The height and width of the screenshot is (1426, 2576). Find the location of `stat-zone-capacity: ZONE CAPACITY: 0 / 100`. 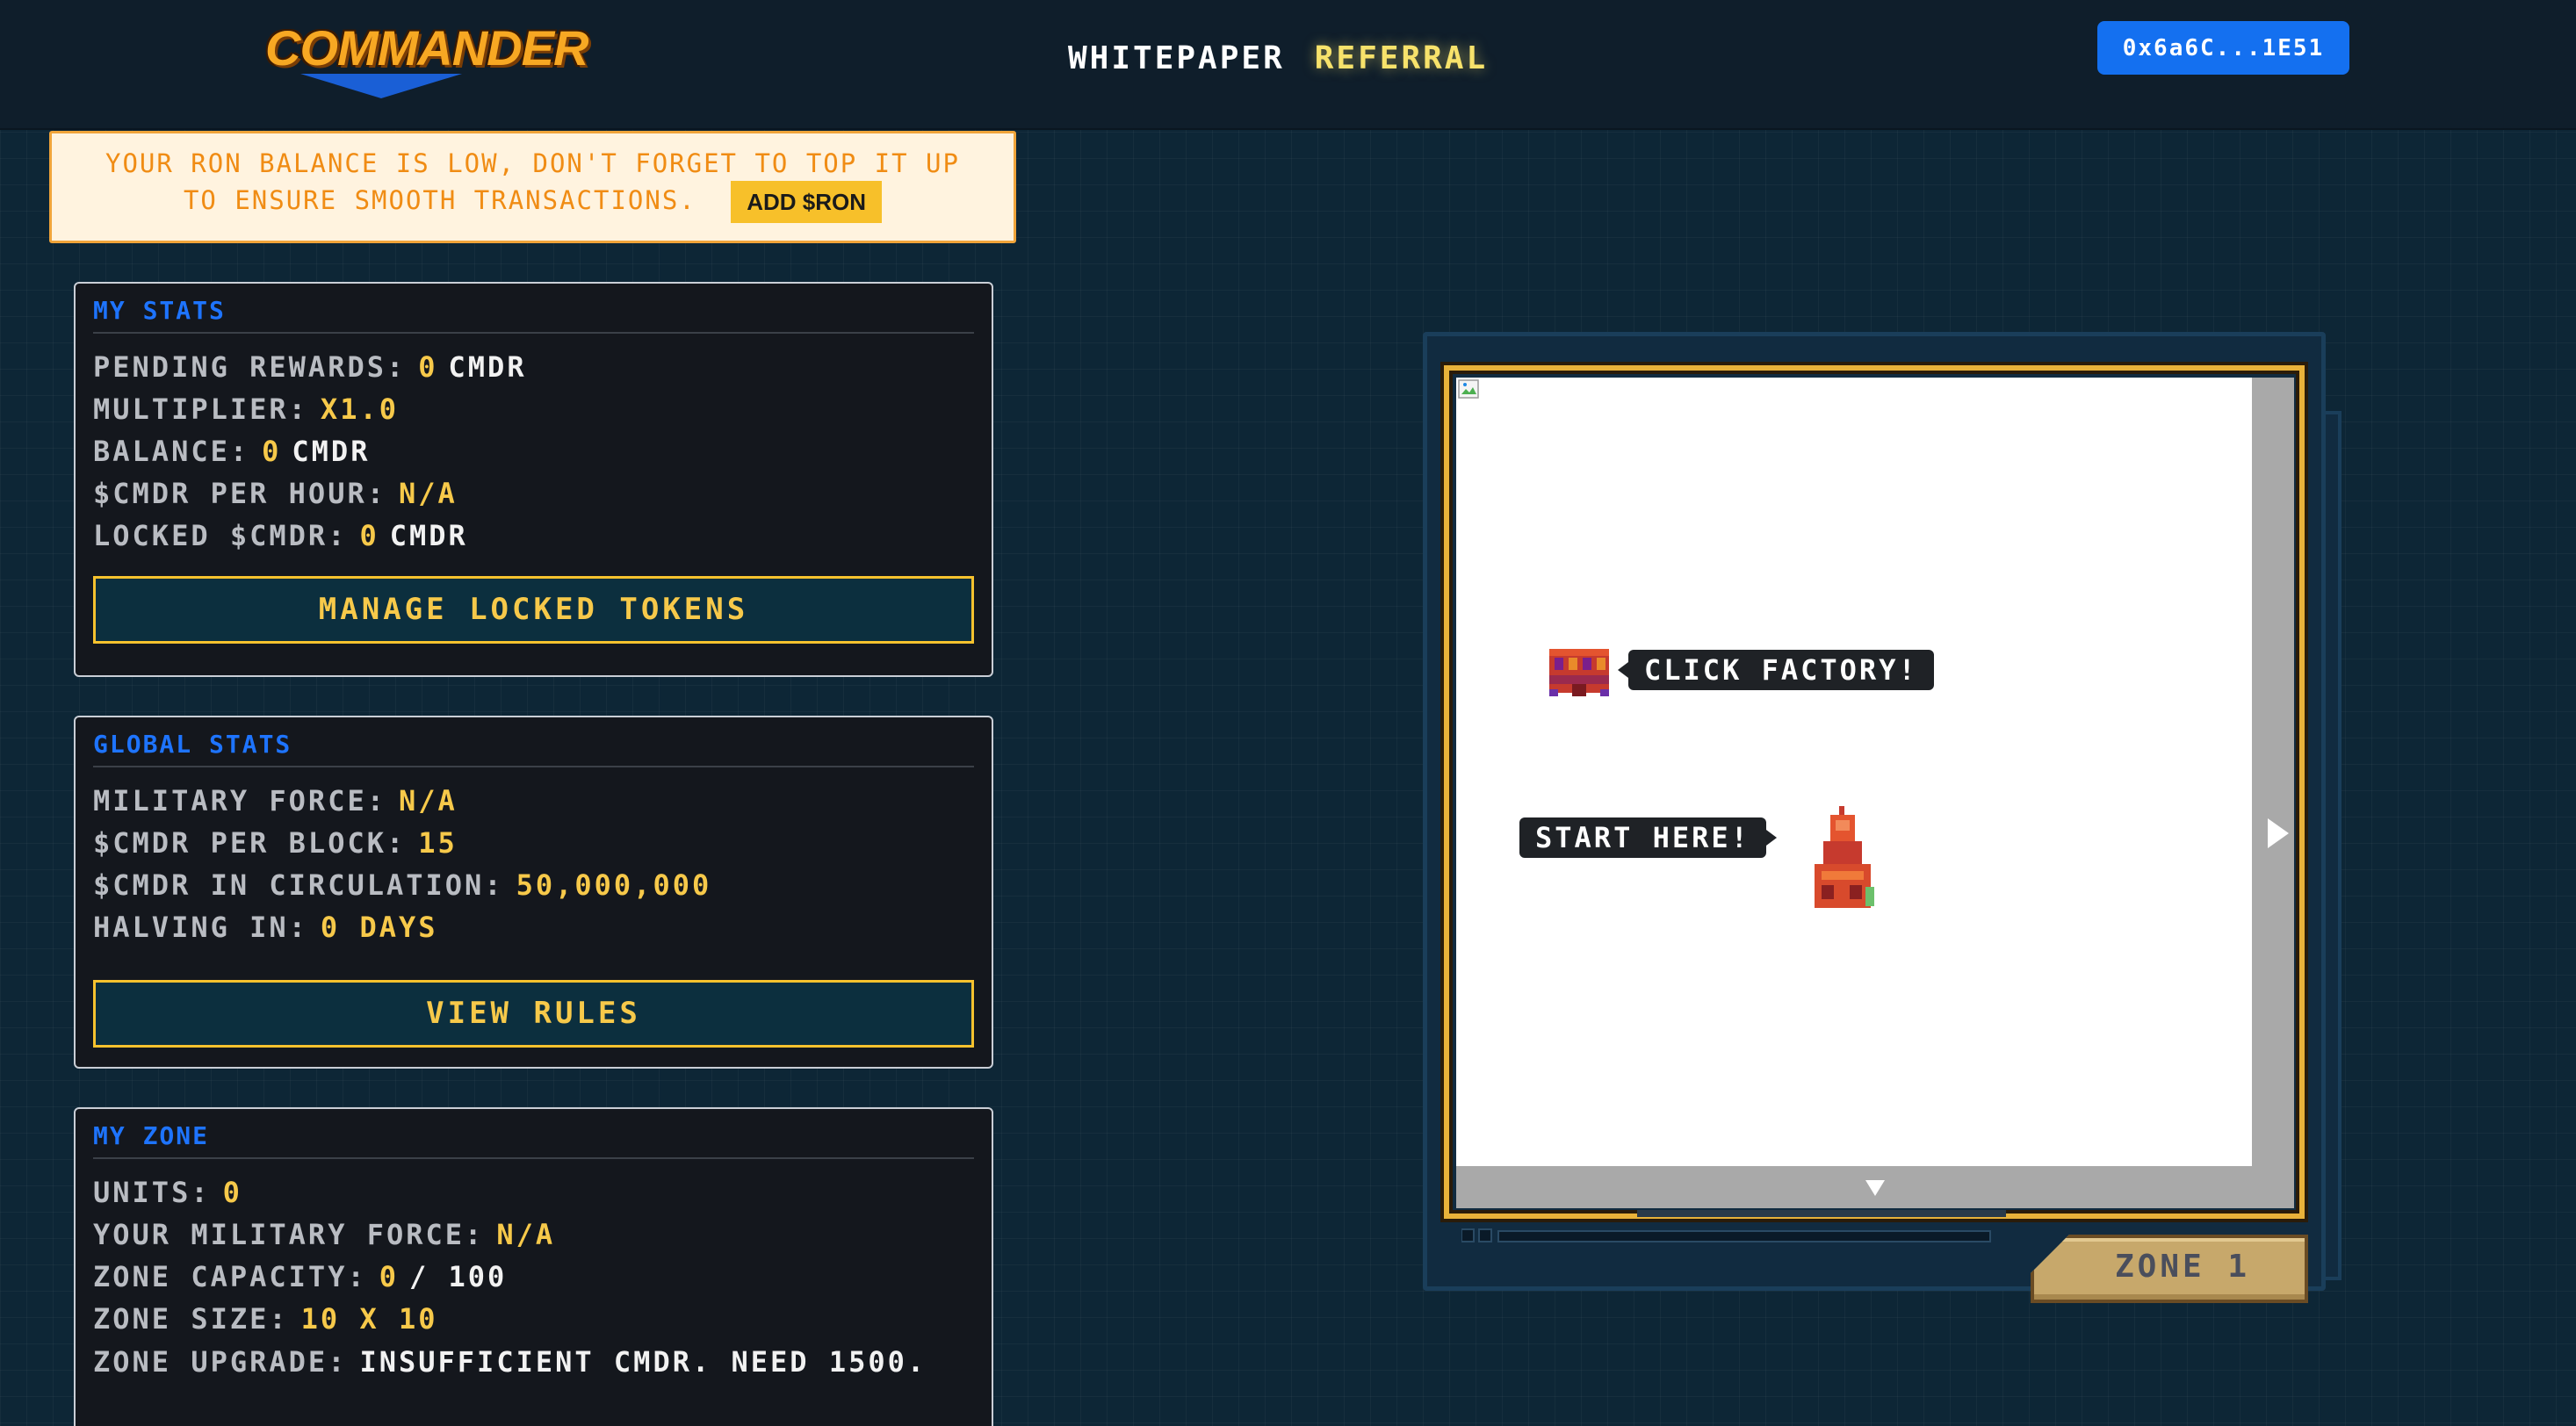

stat-zone-capacity: ZONE CAPACITY: 0 / 100 is located at coordinates (533, 1277).